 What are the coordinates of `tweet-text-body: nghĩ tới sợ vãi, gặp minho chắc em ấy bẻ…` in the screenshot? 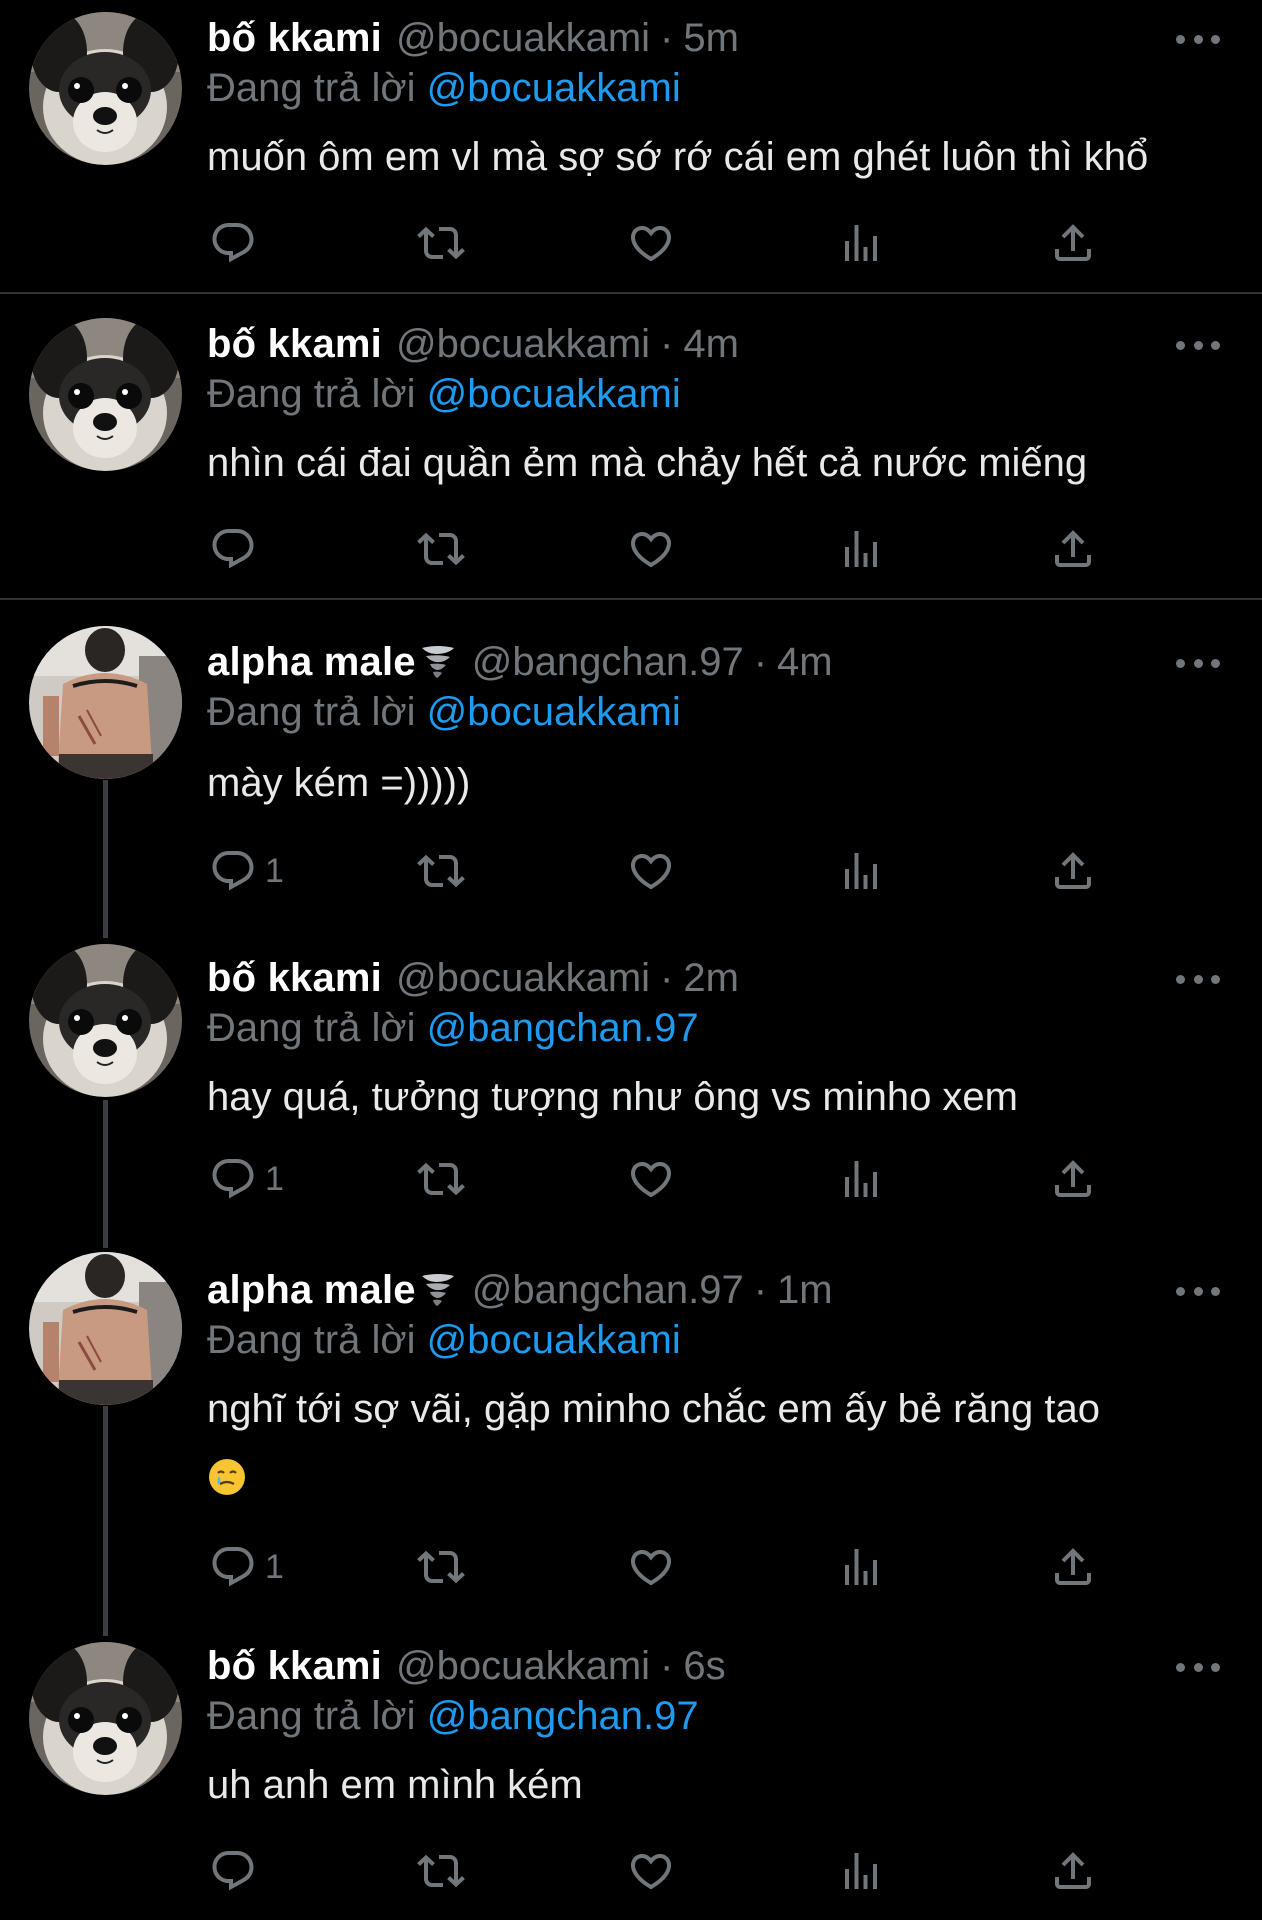 It's located at (653, 1409).